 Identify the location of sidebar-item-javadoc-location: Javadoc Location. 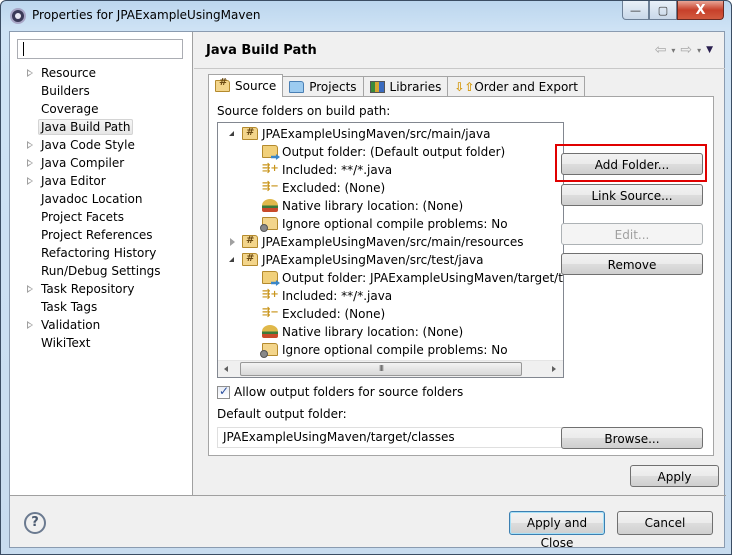
(101, 199).